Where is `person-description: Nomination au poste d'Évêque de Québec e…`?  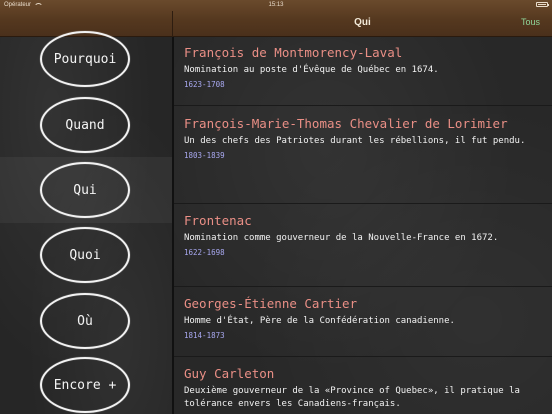 person-description: Nomination au poste d'Évêque de Québec e… is located at coordinates (311, 70).